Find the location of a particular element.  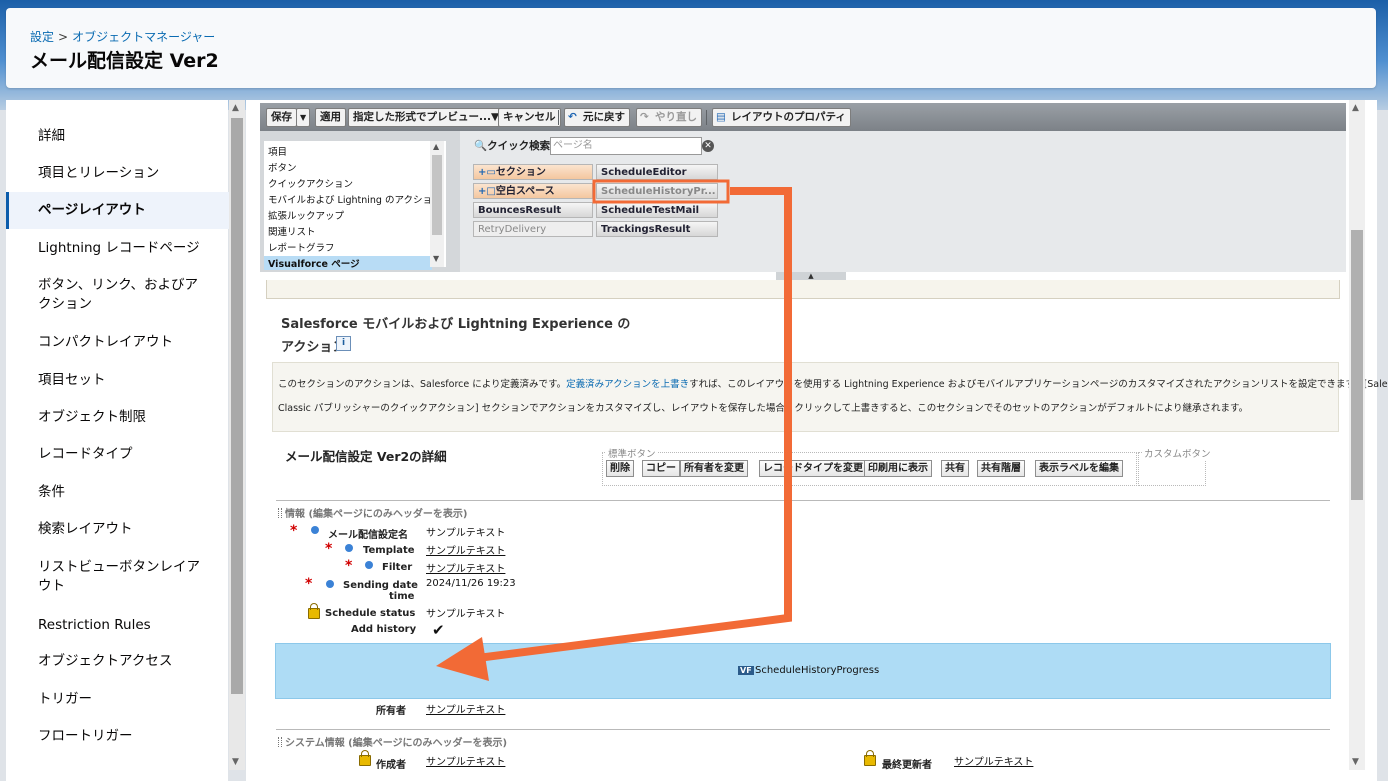

highlight-box is located at coordinates (661, 191).